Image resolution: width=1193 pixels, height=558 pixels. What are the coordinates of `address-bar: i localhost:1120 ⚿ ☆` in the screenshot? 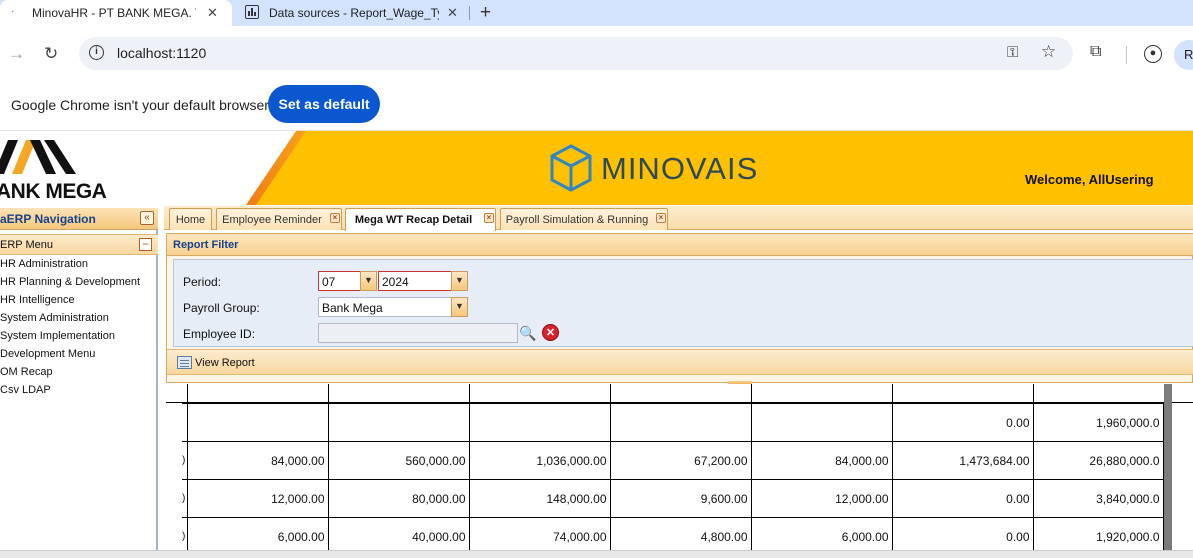 It's located at (576, 53).